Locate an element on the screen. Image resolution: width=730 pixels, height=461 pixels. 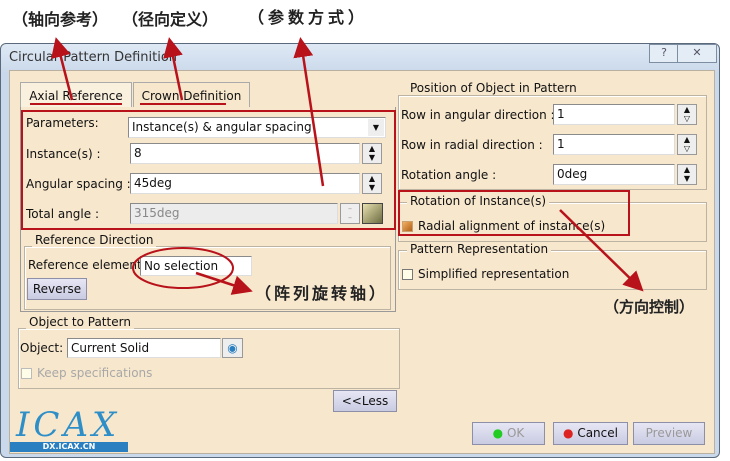
arrow-params is located at coordinates (309, 112).